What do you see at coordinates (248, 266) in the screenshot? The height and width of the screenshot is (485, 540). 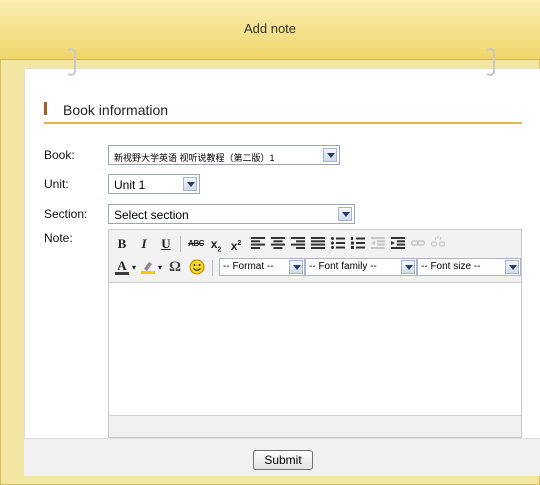 I see `format-select-value: -- Format --` at bounding box center [248, 266].